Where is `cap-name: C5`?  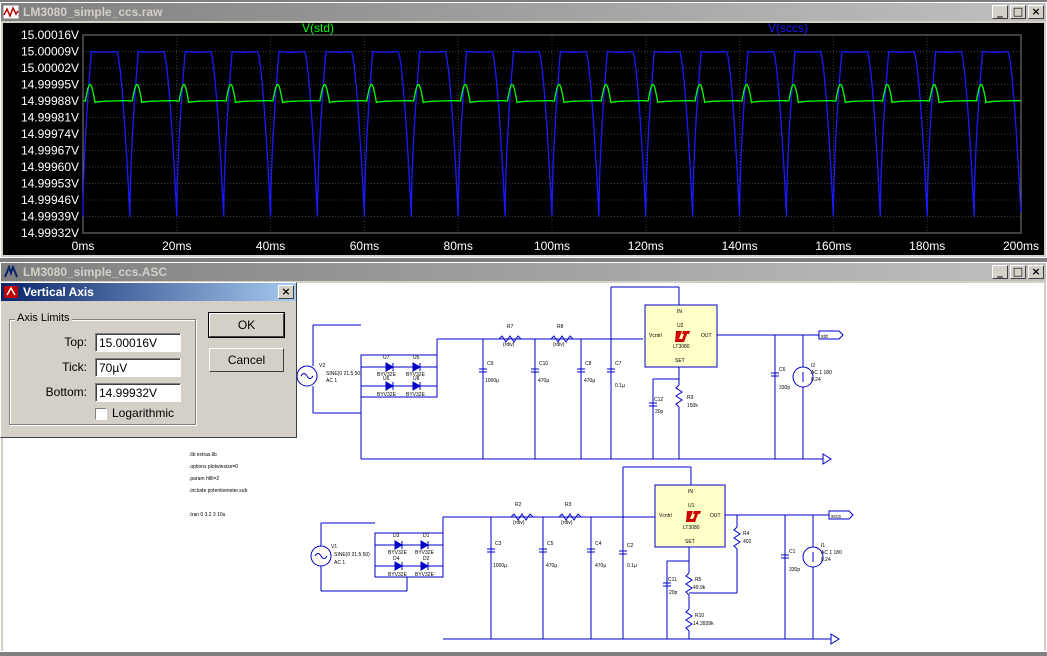 cap-name: C5 is located at coordinates (550, 544).